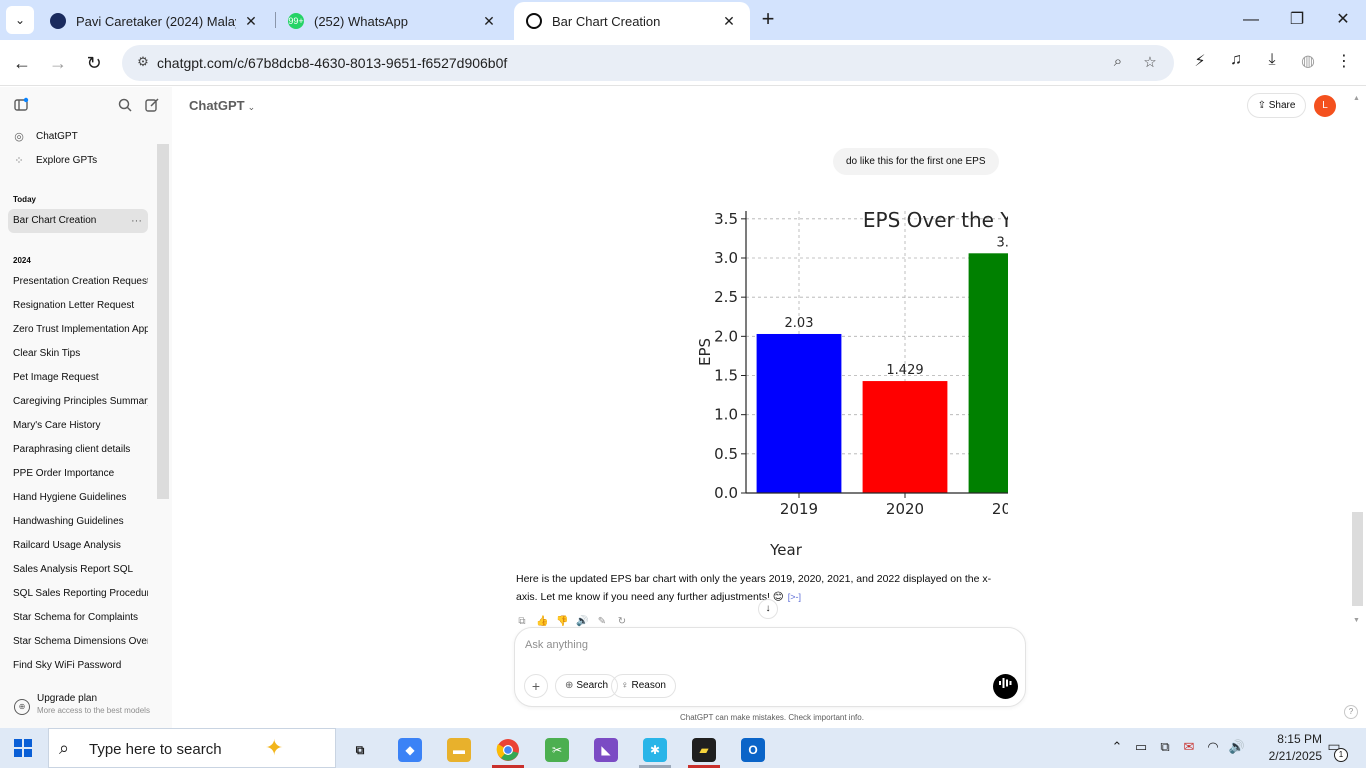 This screenshot has height=768, width=1366. I want to click on sidebar-item: Hand Hygiene Guidelines, so click(78, 498).